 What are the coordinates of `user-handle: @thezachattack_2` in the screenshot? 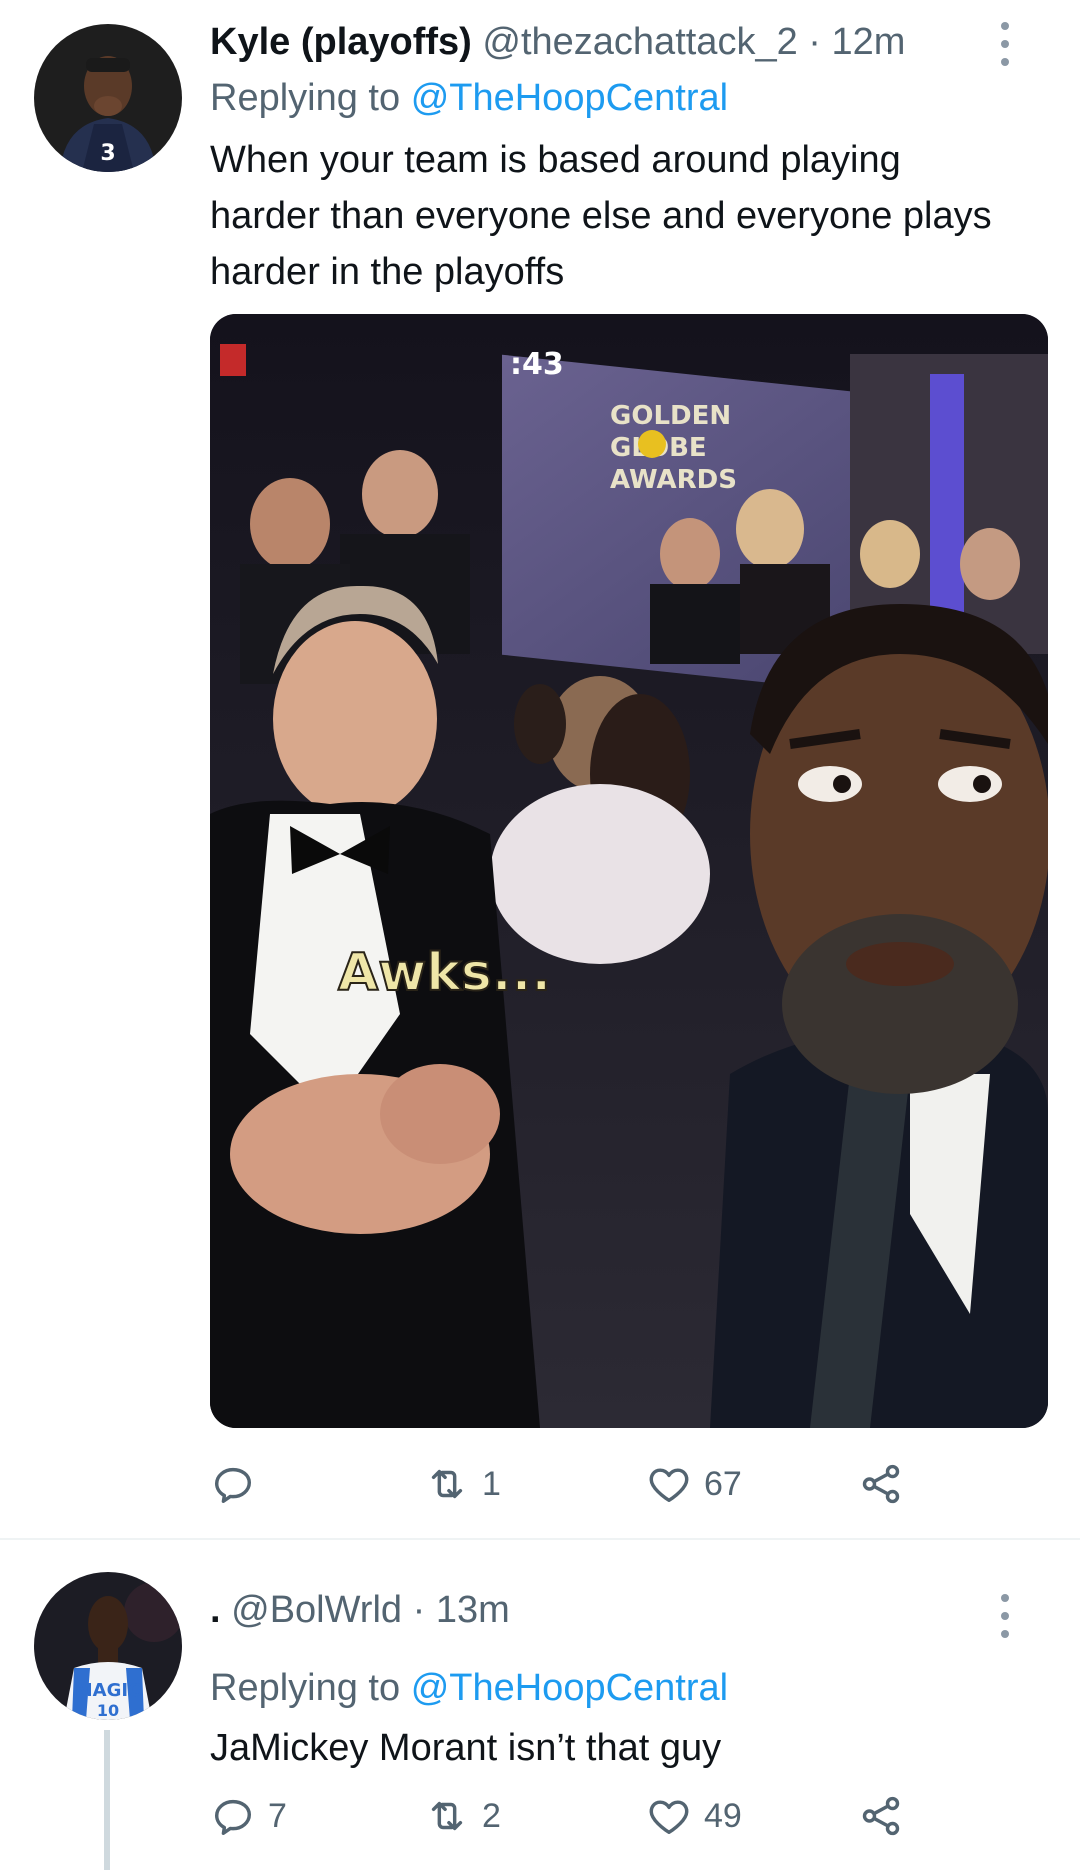 It's located at (639, 42).